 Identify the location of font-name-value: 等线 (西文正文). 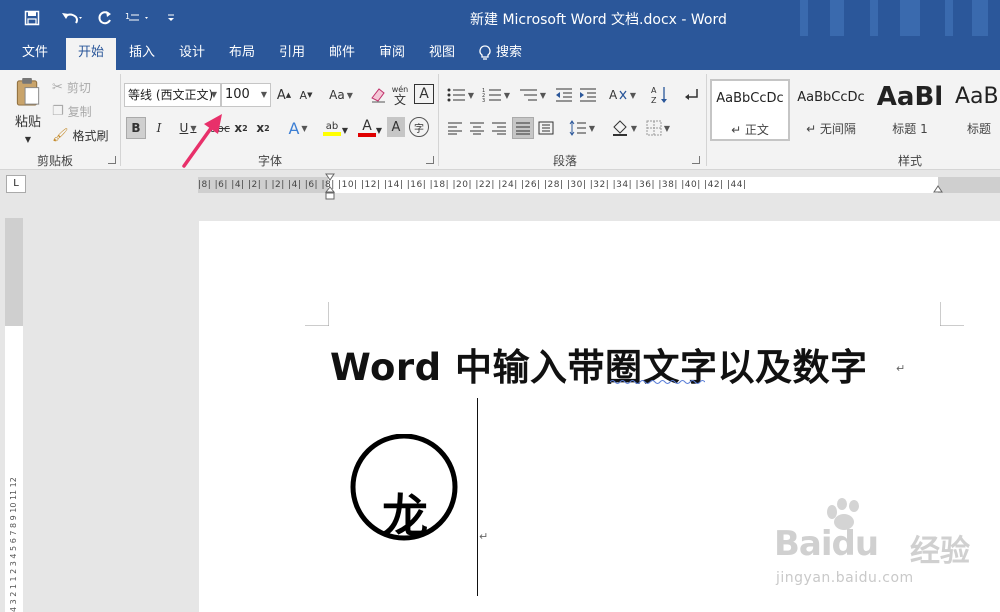
(171, 95).